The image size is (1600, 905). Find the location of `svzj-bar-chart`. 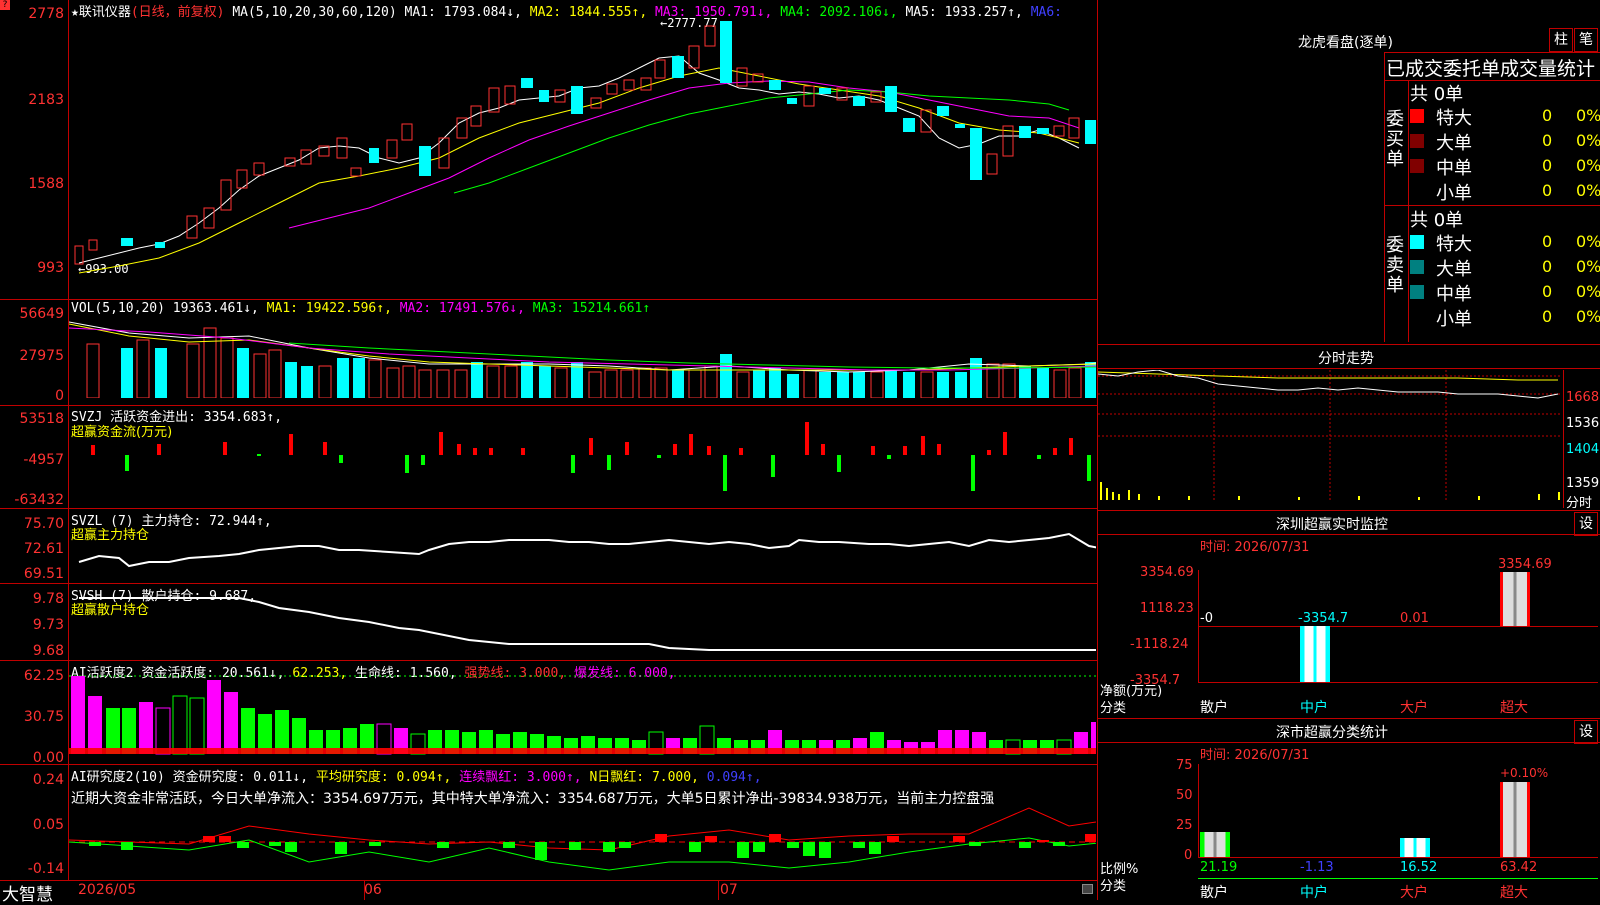

svzj-bar-chart is located at coordinates (582, 462).